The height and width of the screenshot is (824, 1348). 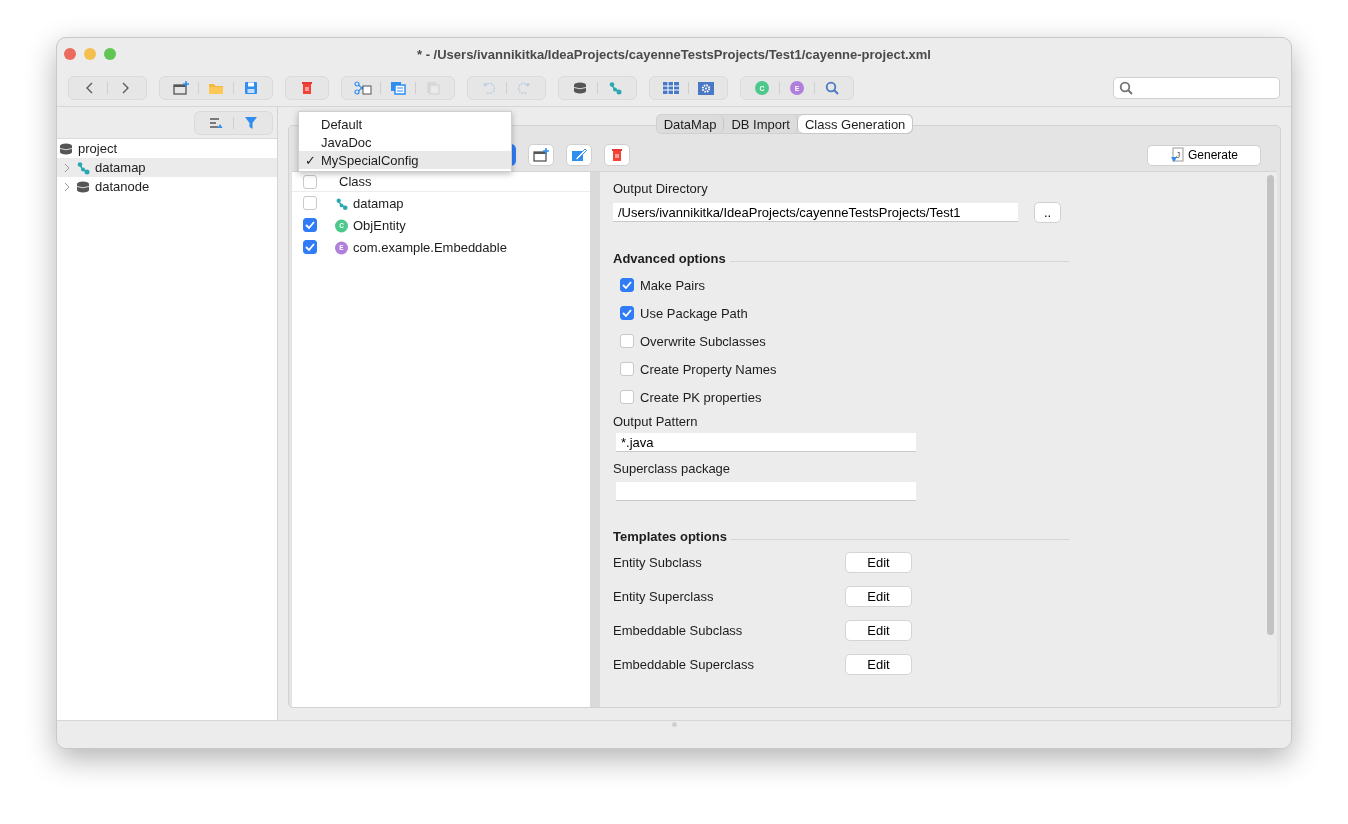 What do you see at coordinates (379, 225) in the screenshot?
I see `class-name: ObjEntity` at bounding box center [379, 225].